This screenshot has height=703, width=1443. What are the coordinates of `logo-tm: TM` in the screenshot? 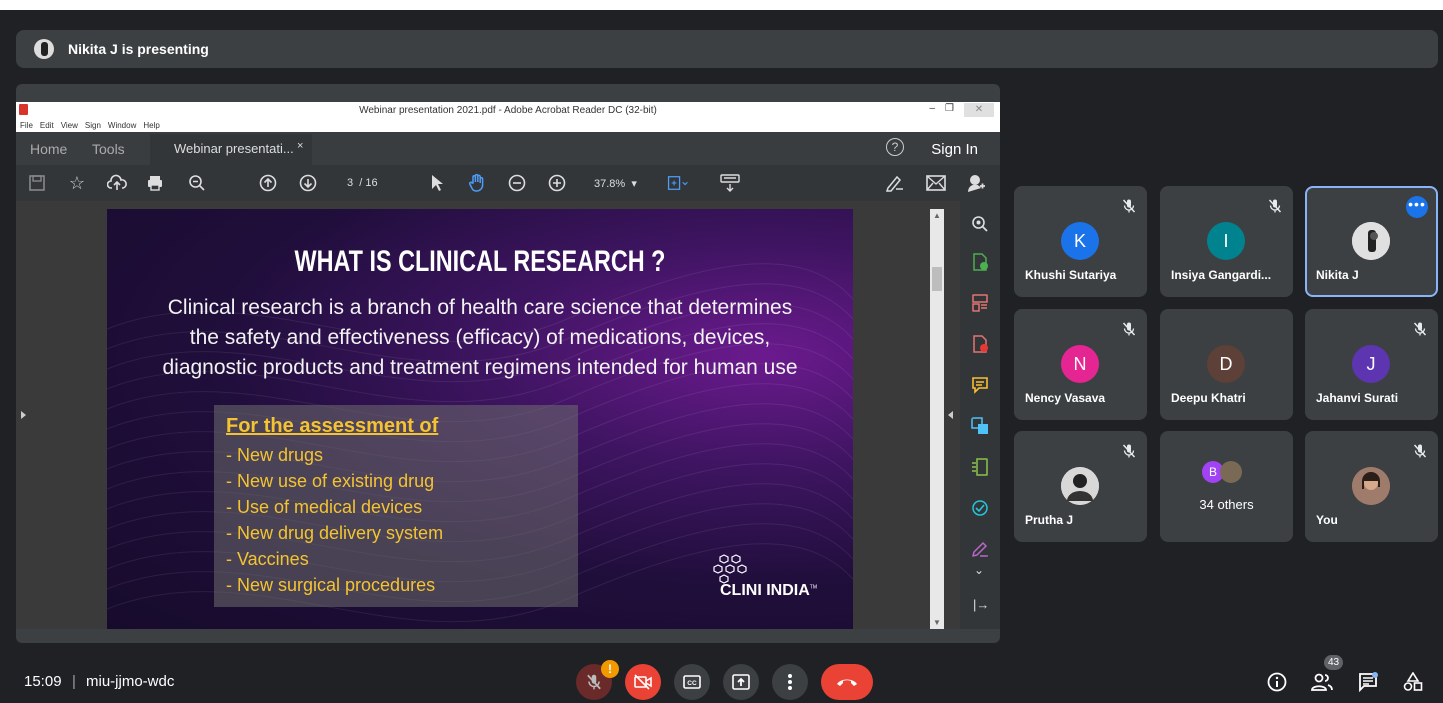 It's located at (813, 587).